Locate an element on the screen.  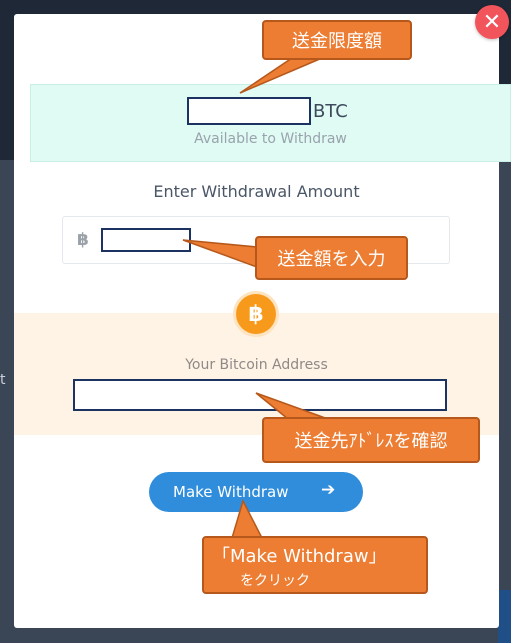
background-element is located at coordinates (504, 616).